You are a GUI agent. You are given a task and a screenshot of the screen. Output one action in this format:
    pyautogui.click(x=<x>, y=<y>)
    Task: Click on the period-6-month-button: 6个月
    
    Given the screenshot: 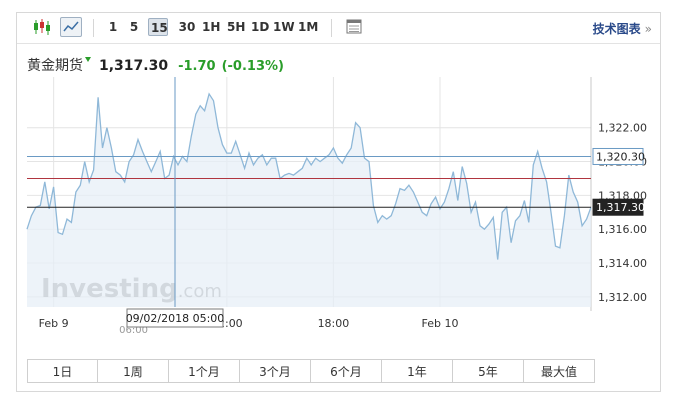 What is the action you would take?
    pyautogui.click(x=346, y=371)
    